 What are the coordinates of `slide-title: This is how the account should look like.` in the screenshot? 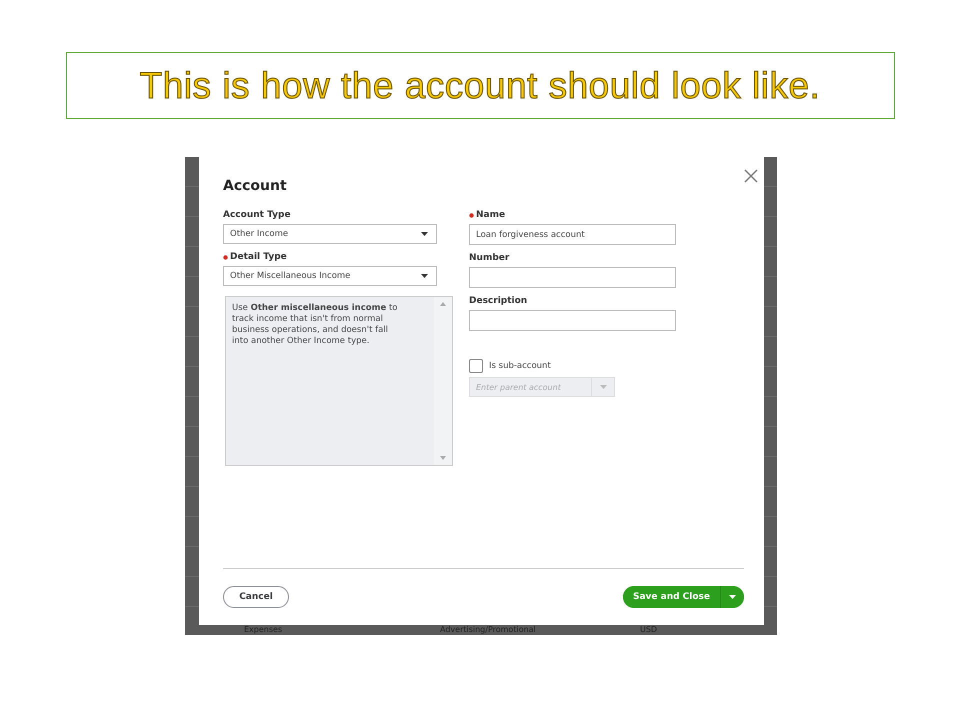 It's located at (480, 85).